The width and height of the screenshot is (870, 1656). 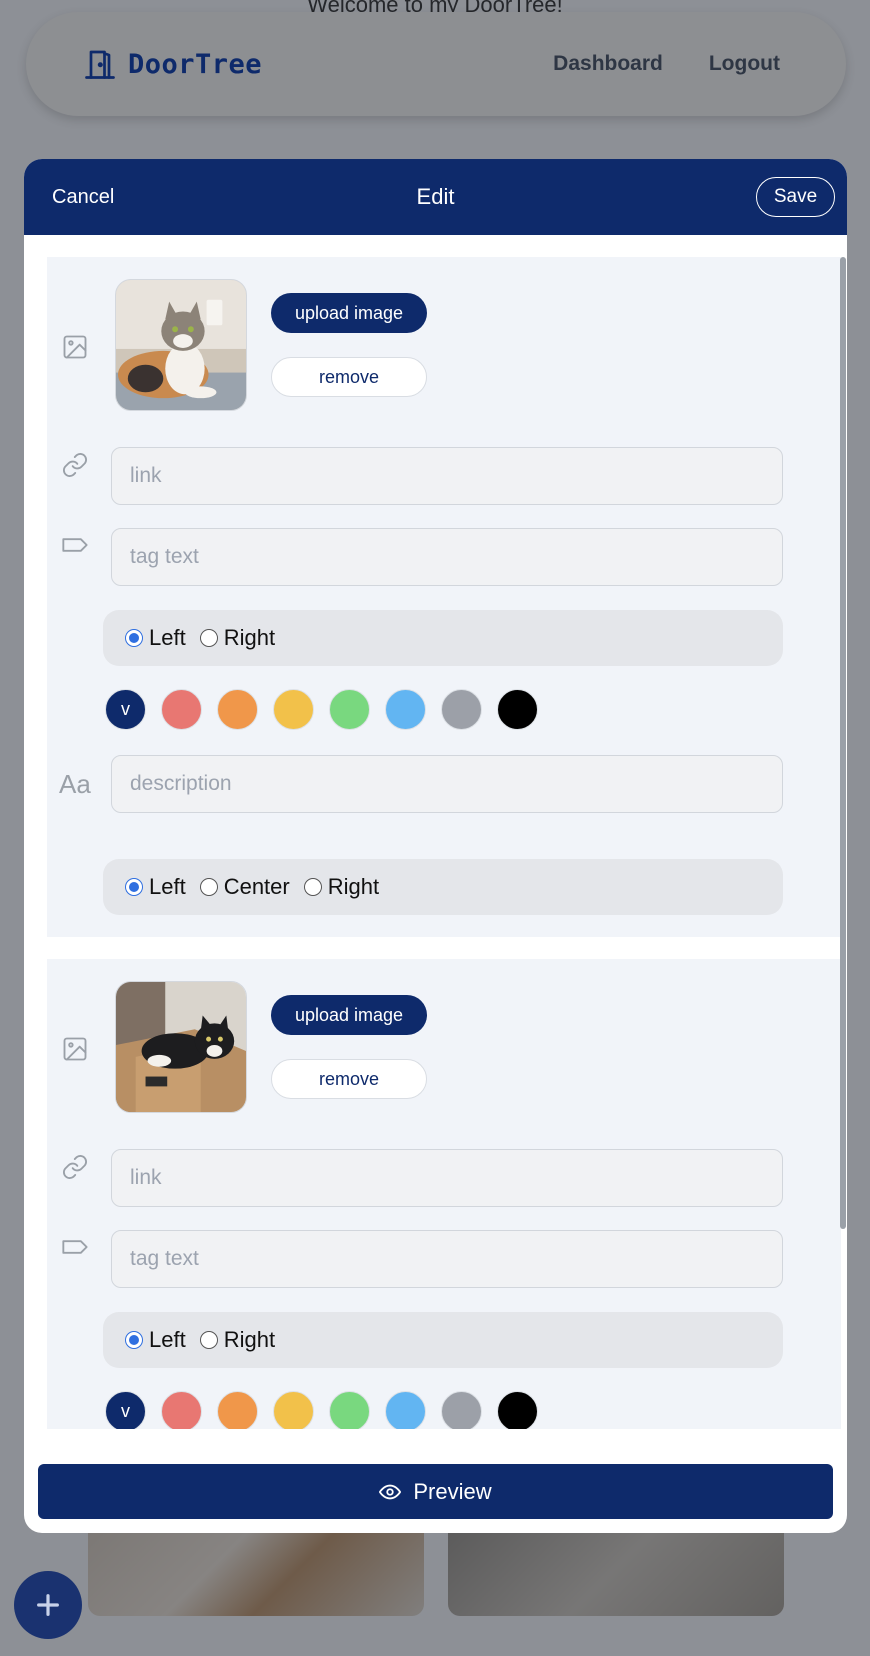 I want to click on navbar: DoorTree Dashboard Logout, so click(x=436, y=64).